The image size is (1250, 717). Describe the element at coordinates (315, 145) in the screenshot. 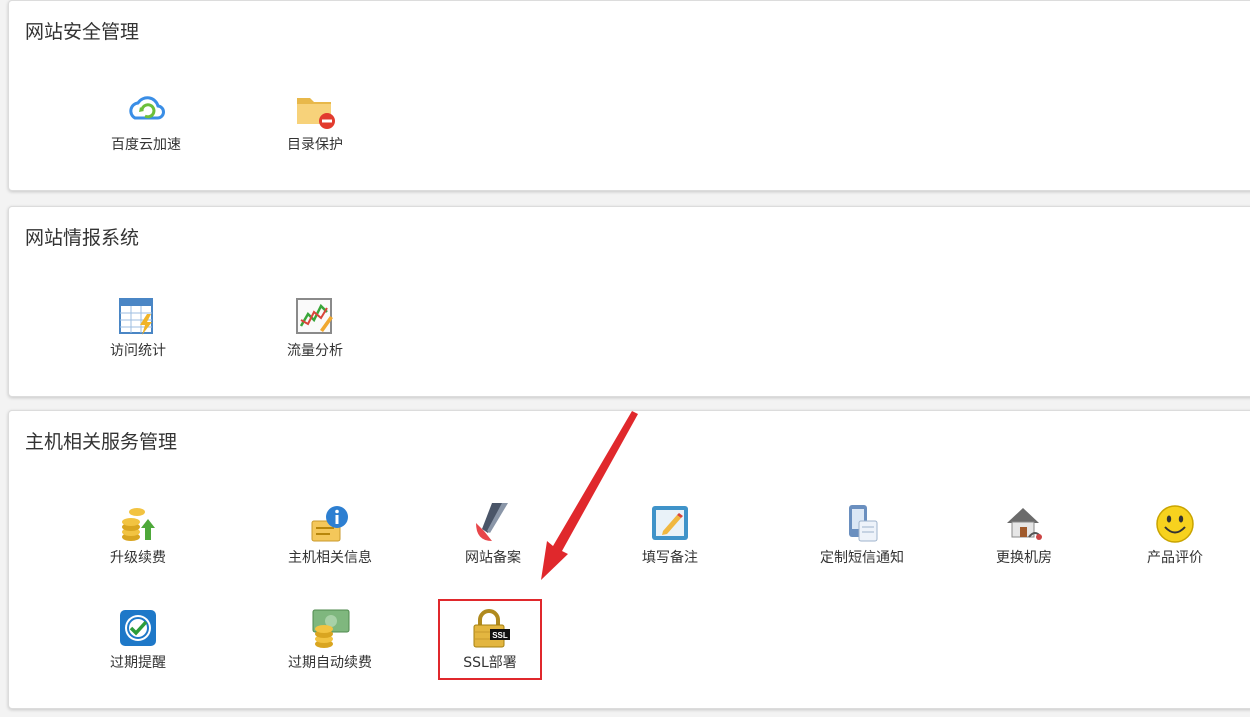

I see `tool-label: 目录保护` at that location.